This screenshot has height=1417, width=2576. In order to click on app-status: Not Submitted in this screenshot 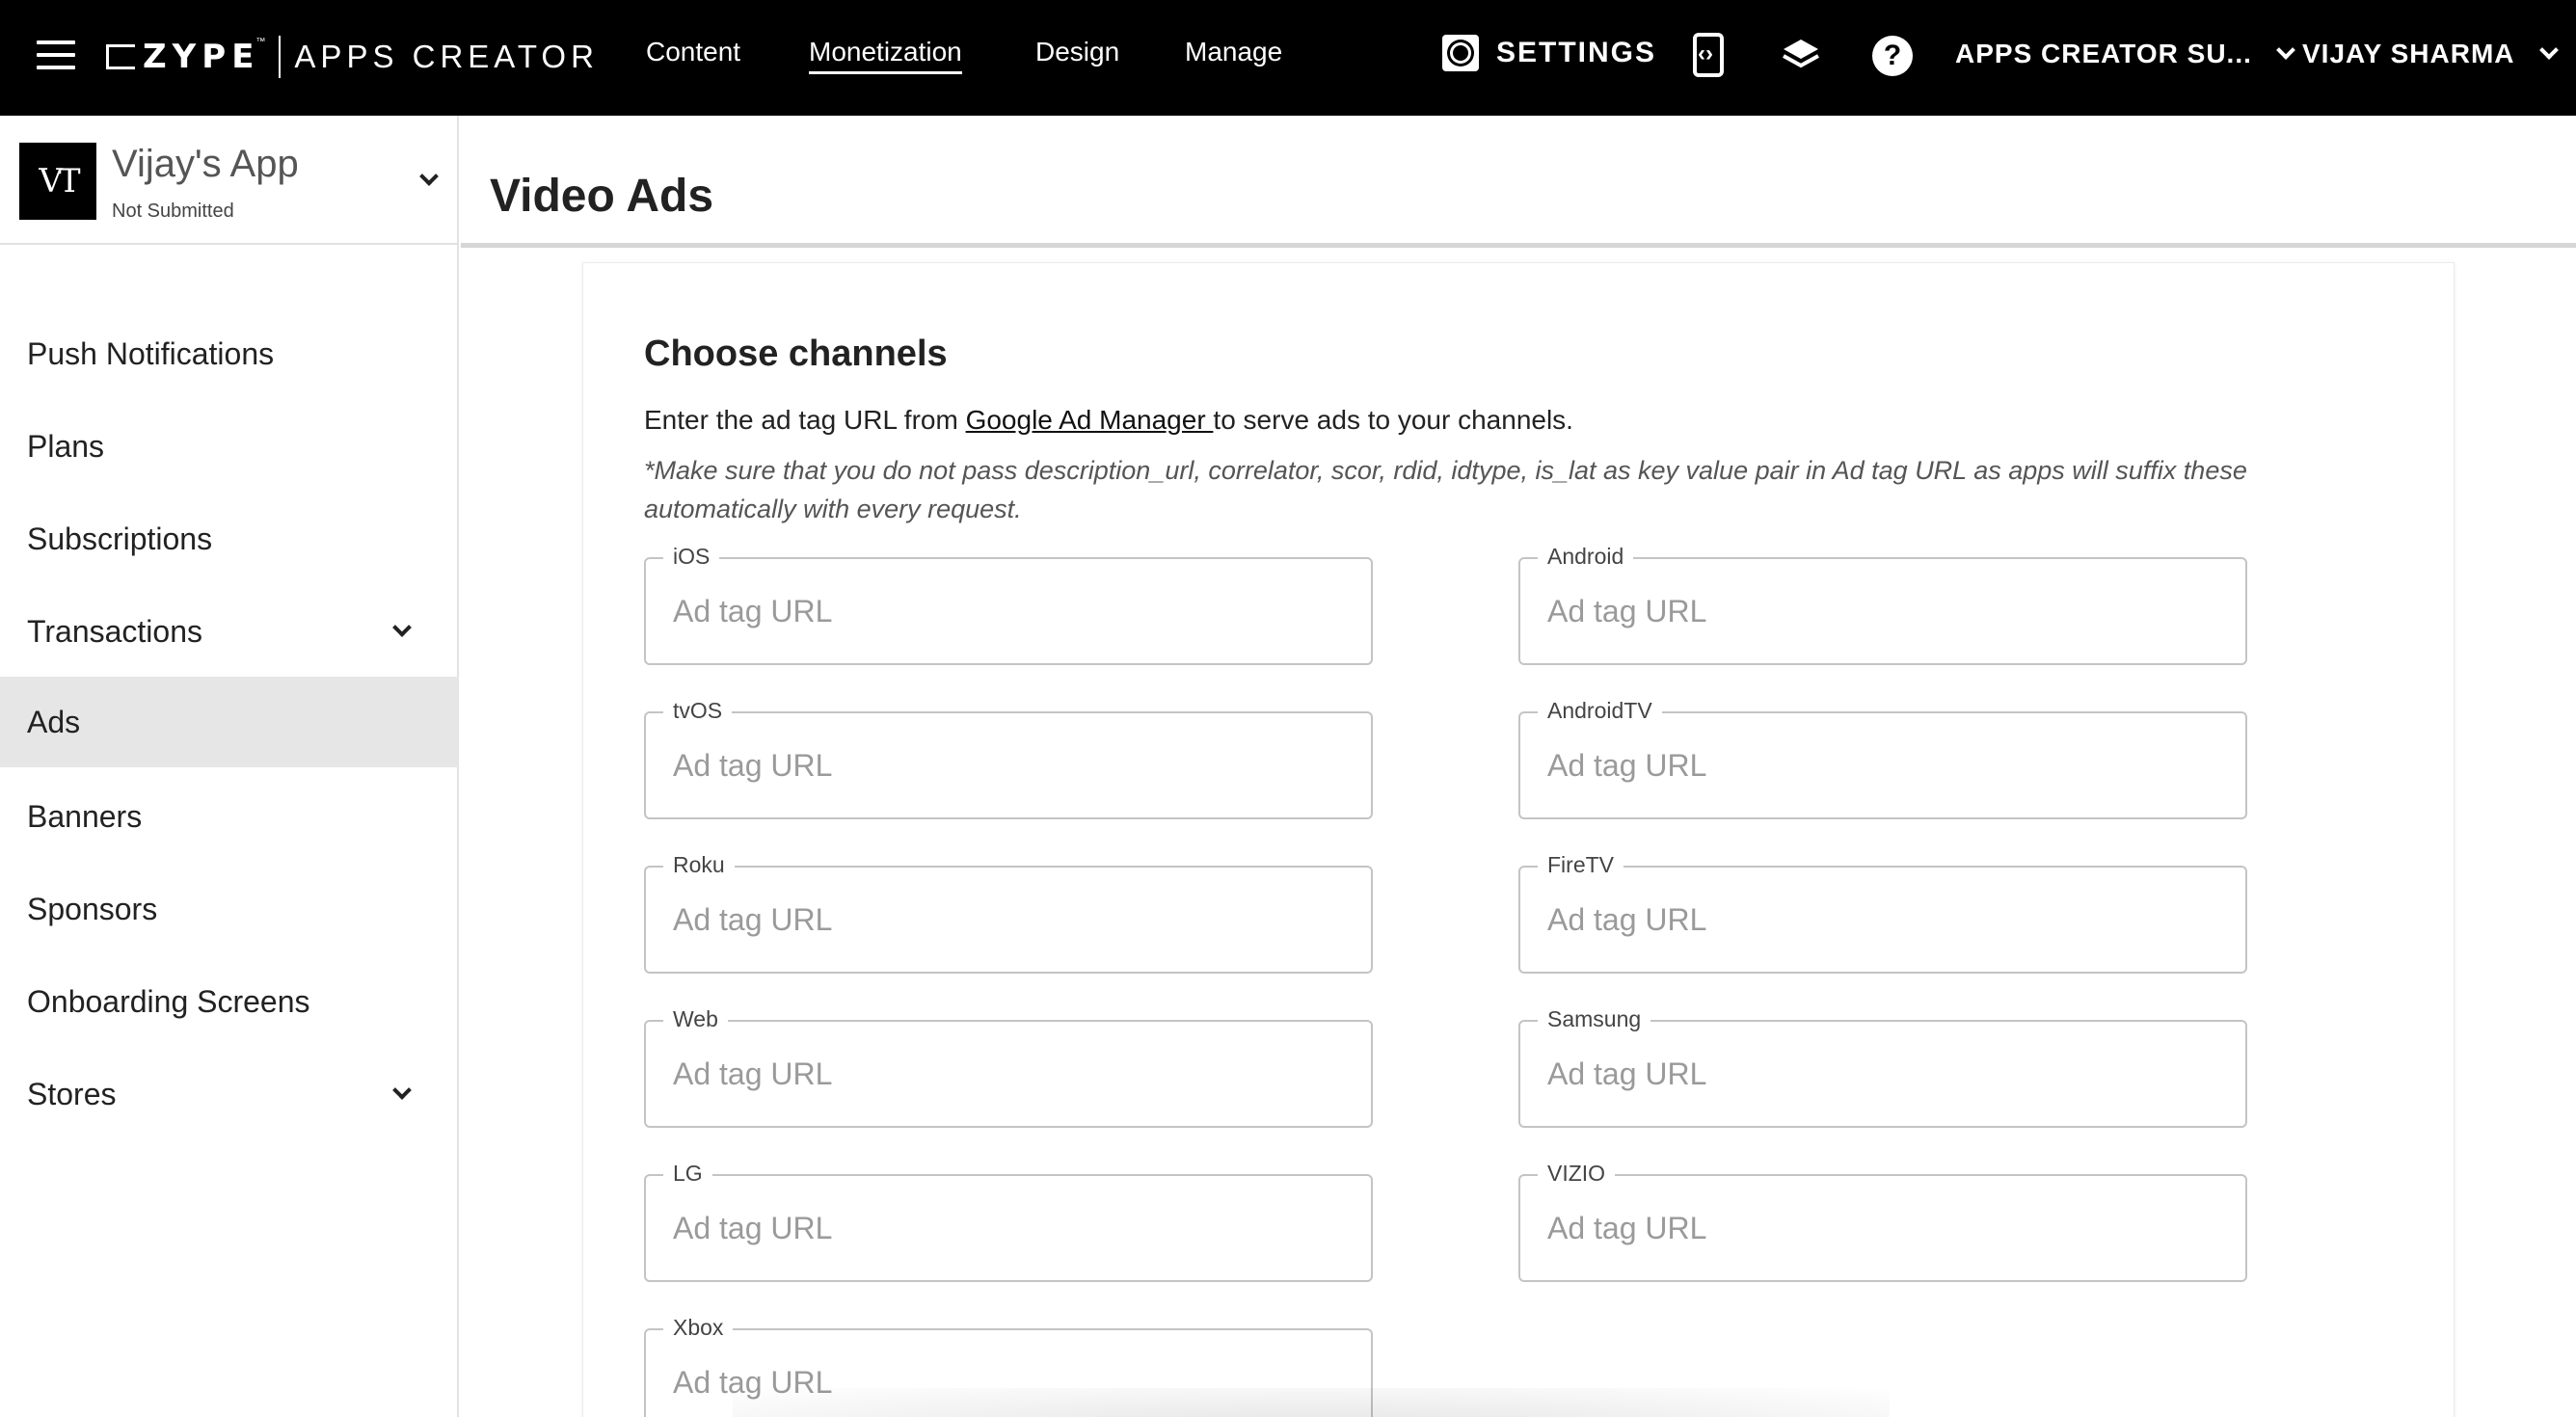, I will do `click(173, 211)`.